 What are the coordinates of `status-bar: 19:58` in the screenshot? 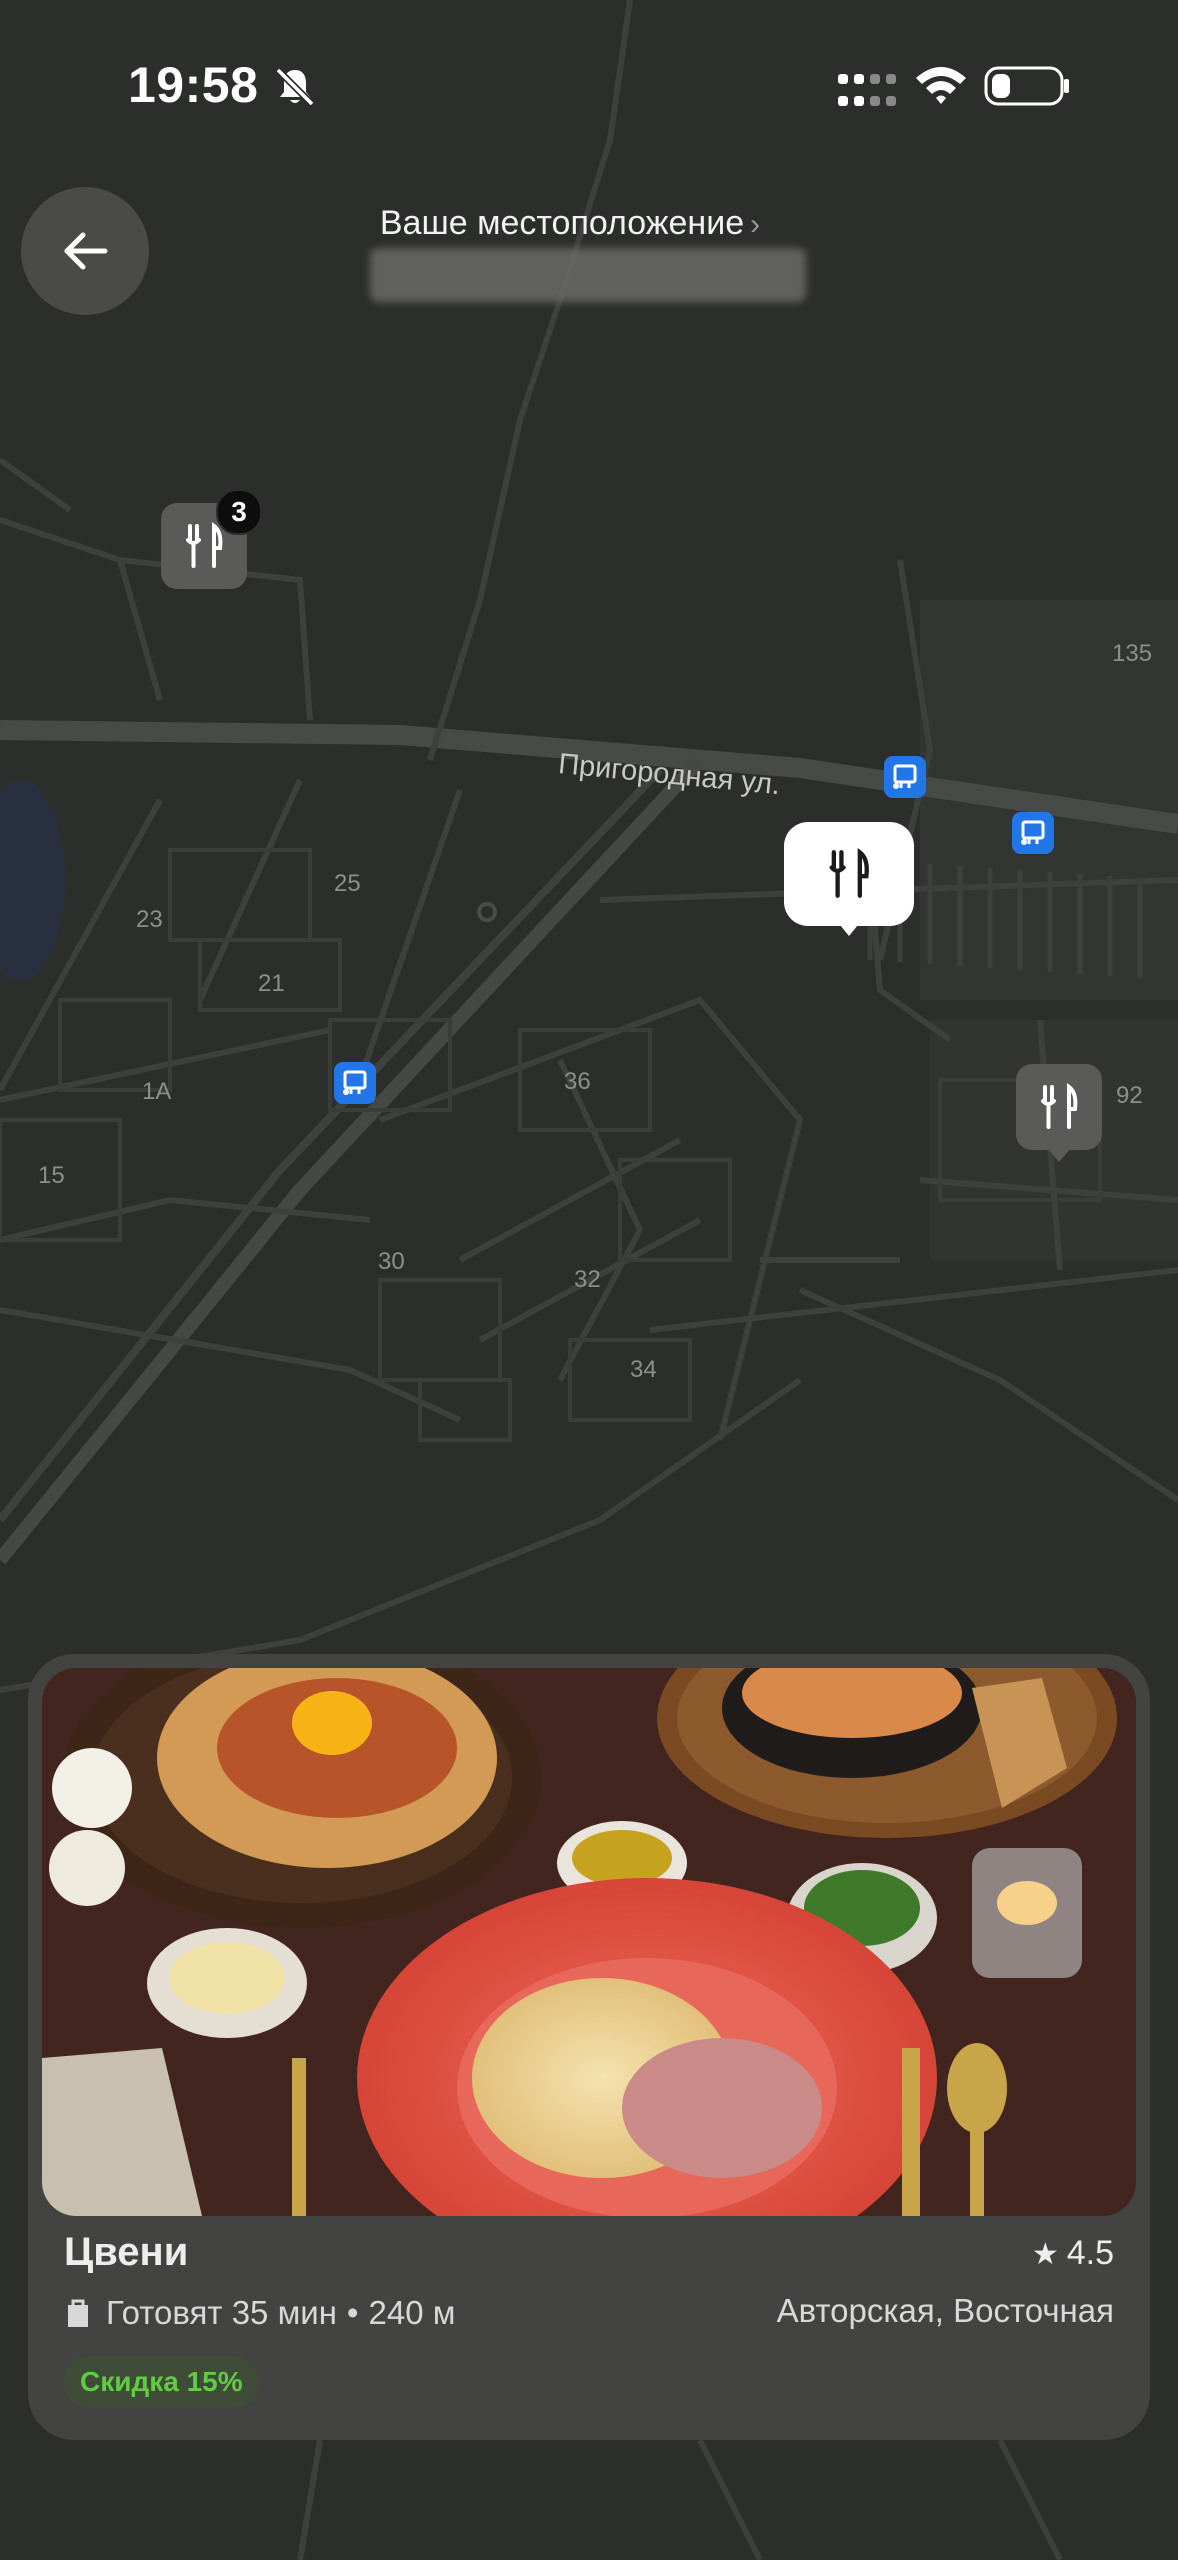 It's located at (589, 85).